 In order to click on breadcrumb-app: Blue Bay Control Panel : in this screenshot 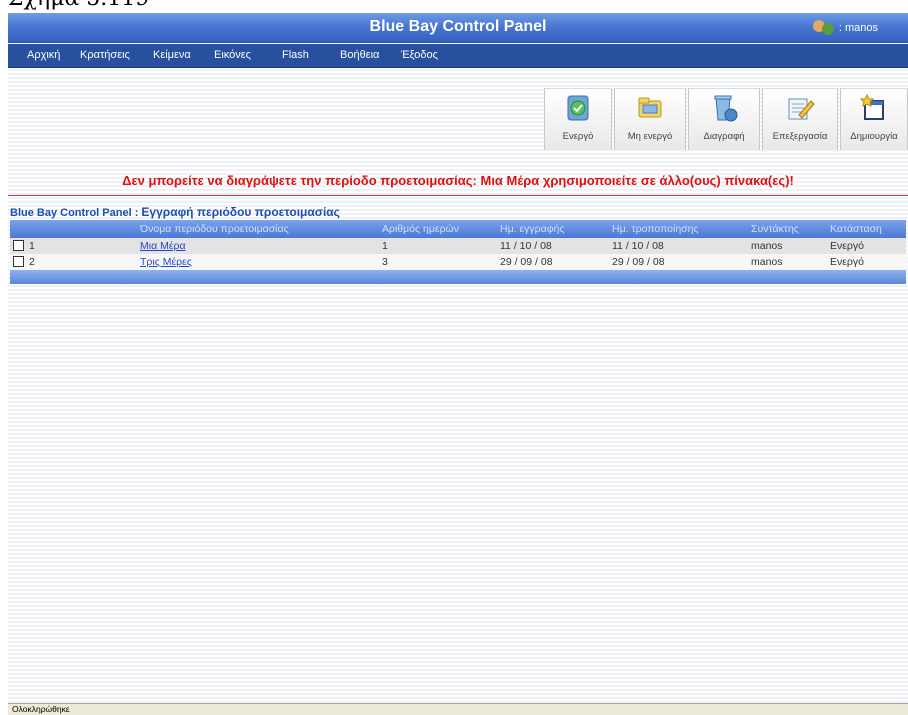, I will do `click(76, 213)`.